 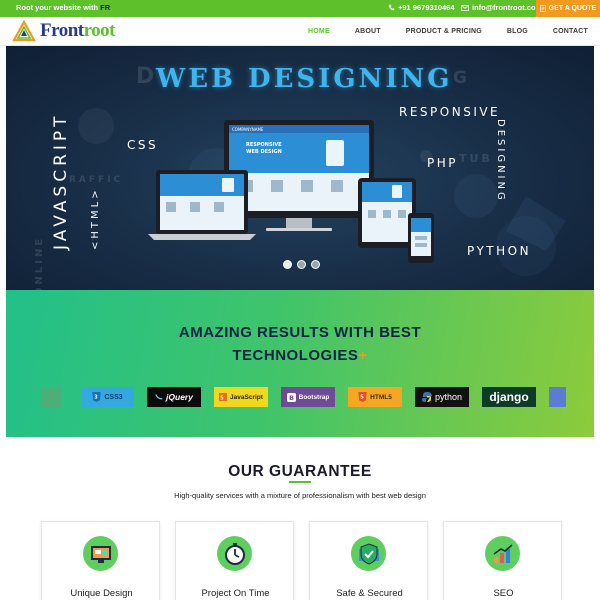 What do you see at coordinates (319, 31) in the screenshot?
I see `nav-home: HOME` at bounding box center [319, 31].